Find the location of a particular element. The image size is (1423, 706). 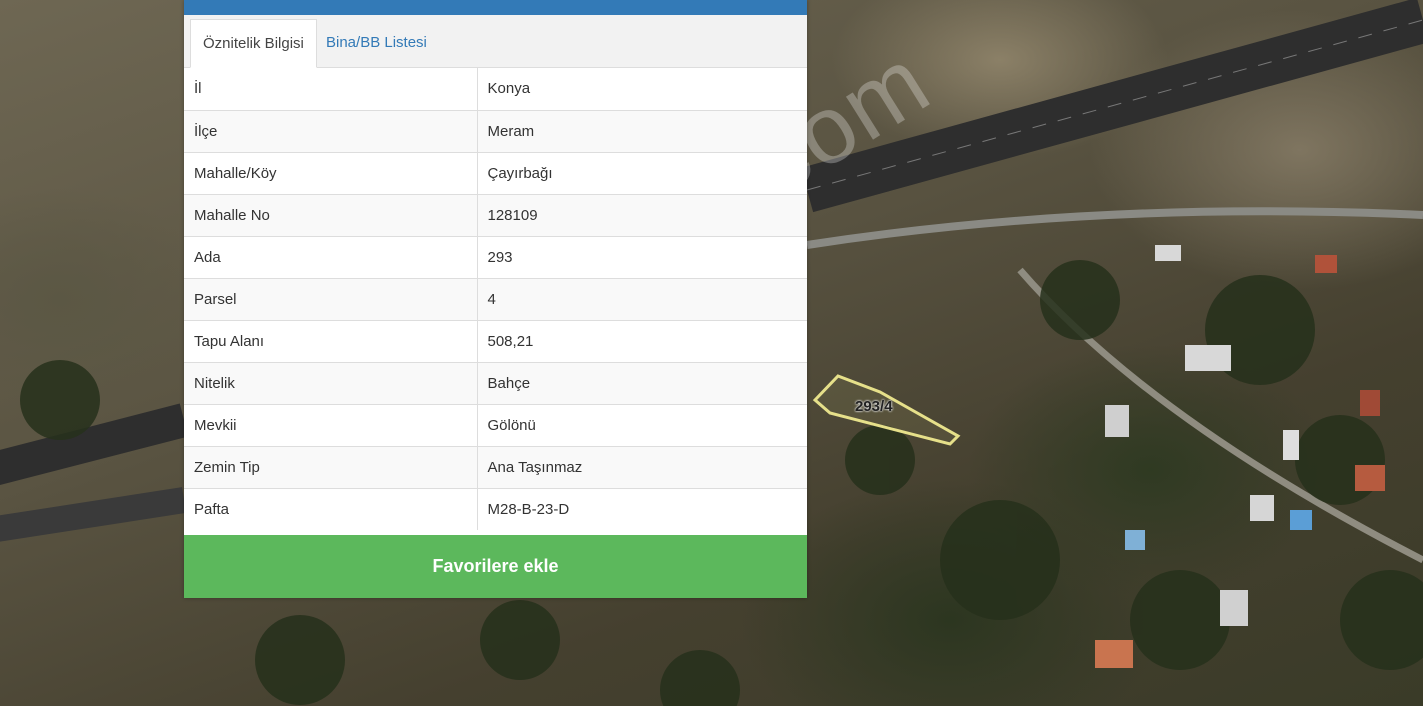

tab-building-list: Bina/BB Listesi is located at coordinates (376, 43).